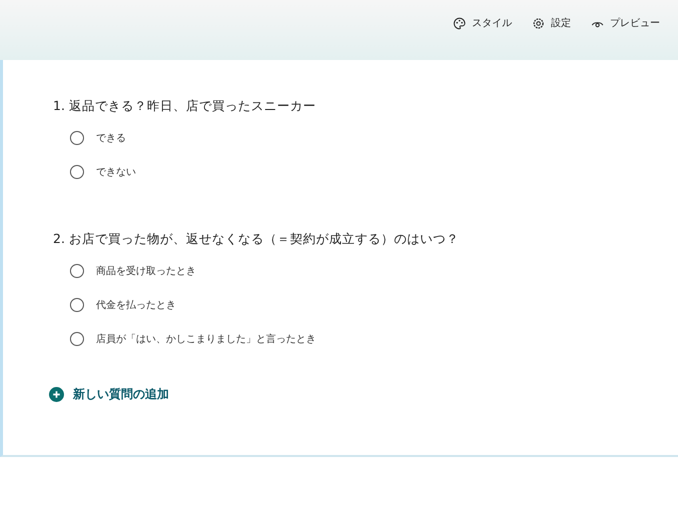  Describe the element at coordinates (116, 172) in the screenshot. I see `option-label: できない` at that location.